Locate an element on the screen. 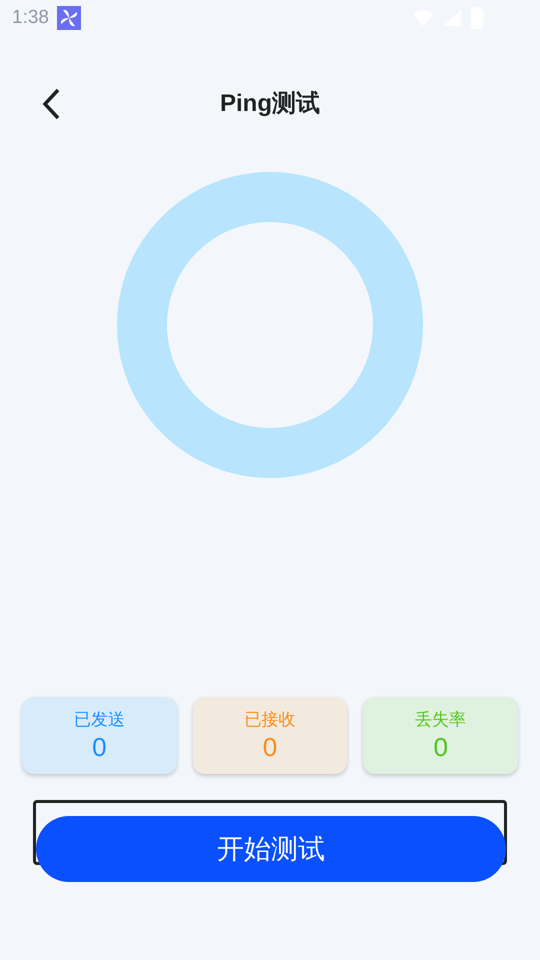  start-button: 开始测试 is located at coordinates (271, 849).